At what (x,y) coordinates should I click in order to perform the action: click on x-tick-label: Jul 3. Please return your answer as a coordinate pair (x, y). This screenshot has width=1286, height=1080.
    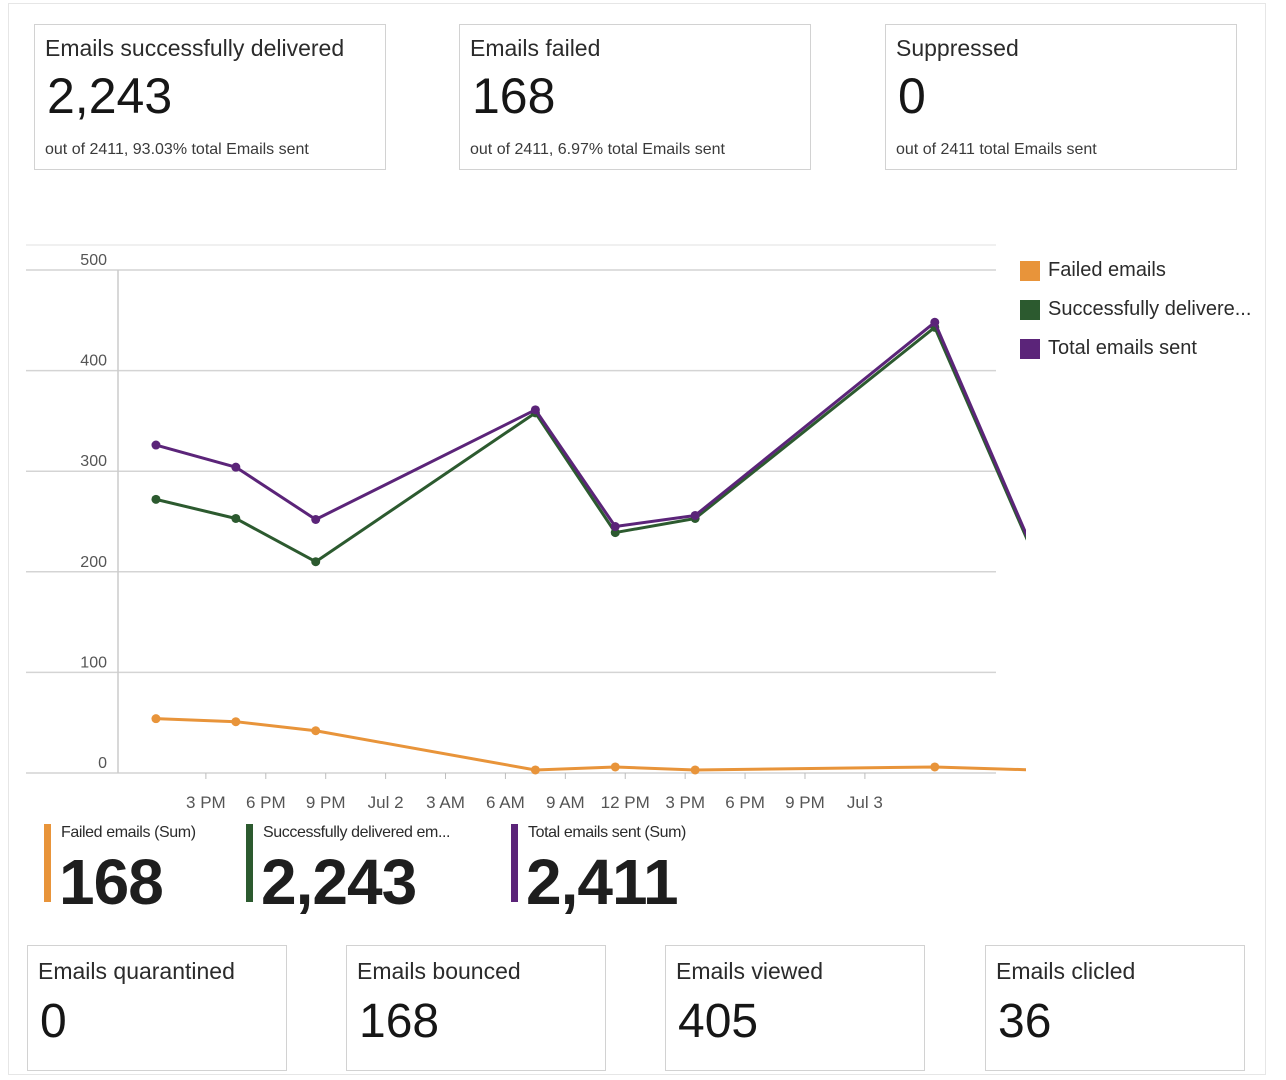
    Looking at the image, I should click on (865, 802).